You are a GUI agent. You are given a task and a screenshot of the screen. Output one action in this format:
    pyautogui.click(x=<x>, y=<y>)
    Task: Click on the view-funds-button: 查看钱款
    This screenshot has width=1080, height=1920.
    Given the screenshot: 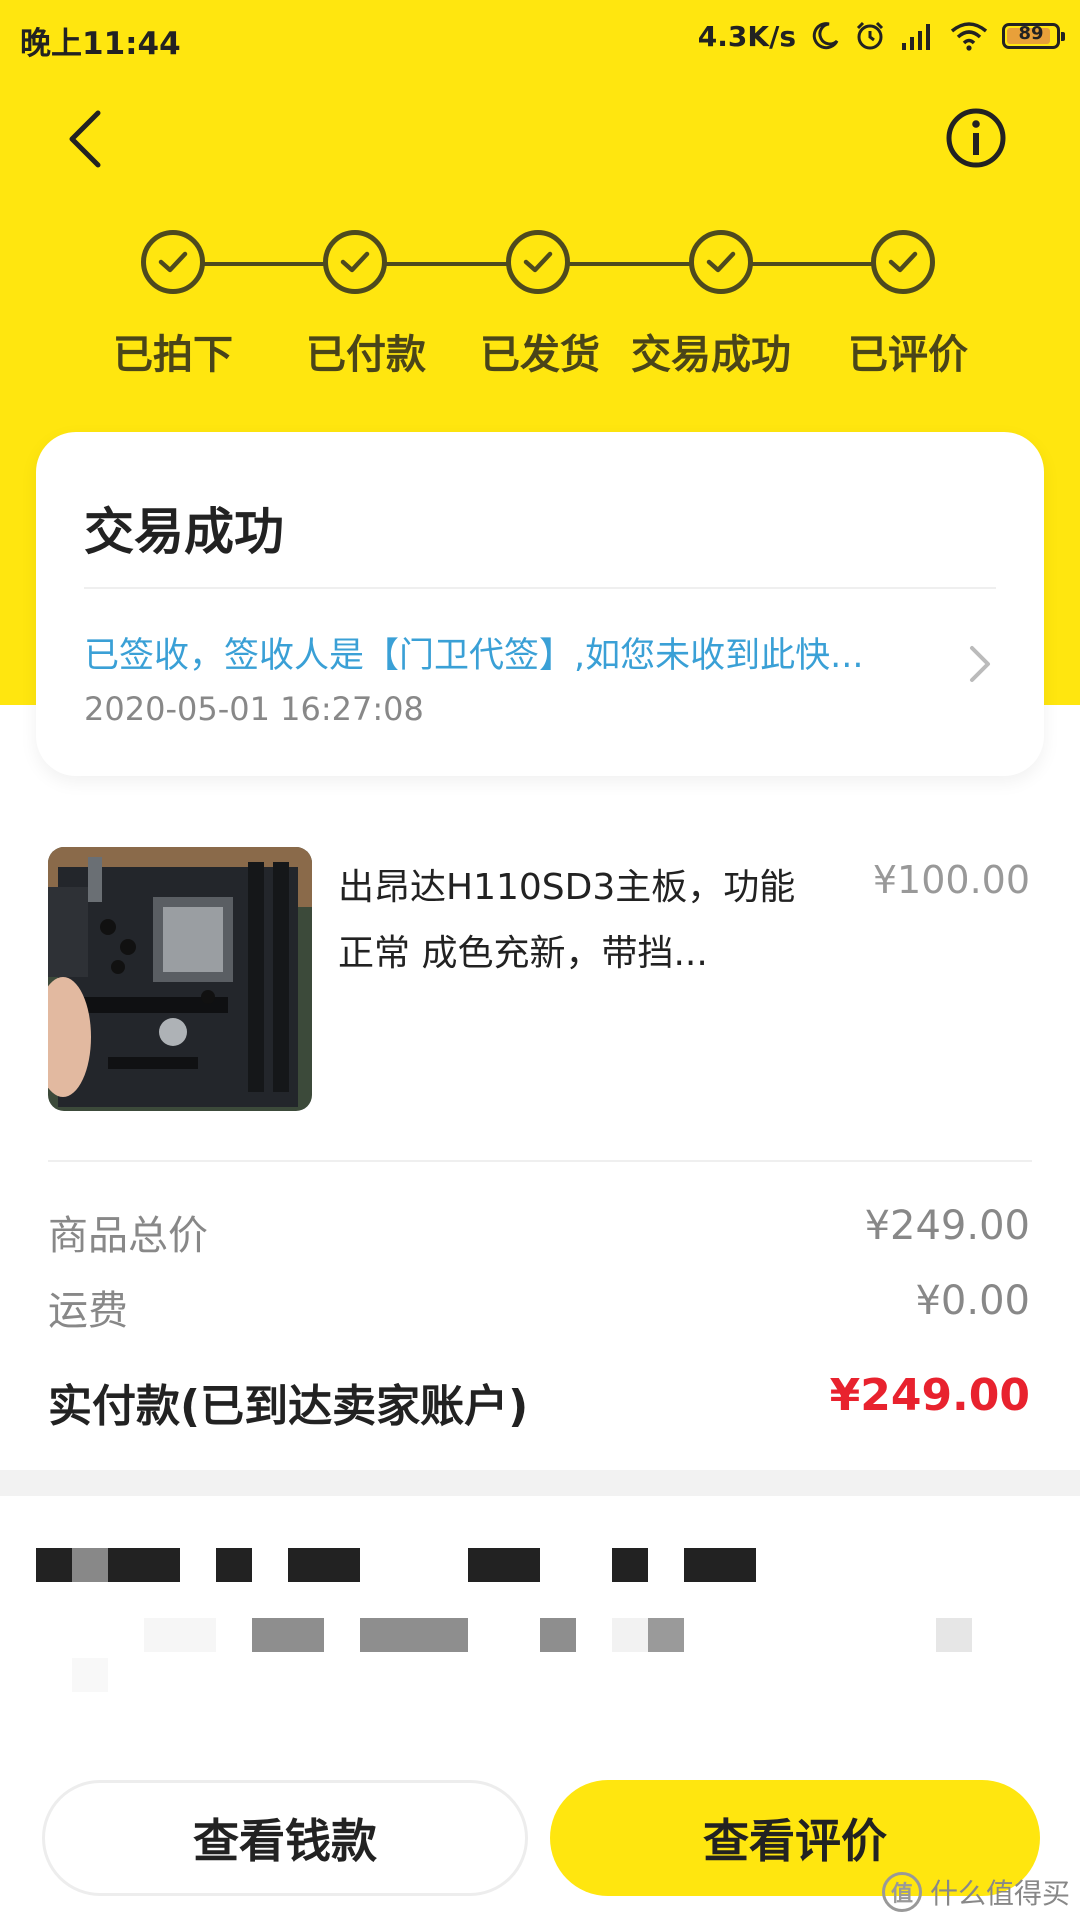 What is the action you would take?
    pyautogui.click(x=285, y=1838)
    